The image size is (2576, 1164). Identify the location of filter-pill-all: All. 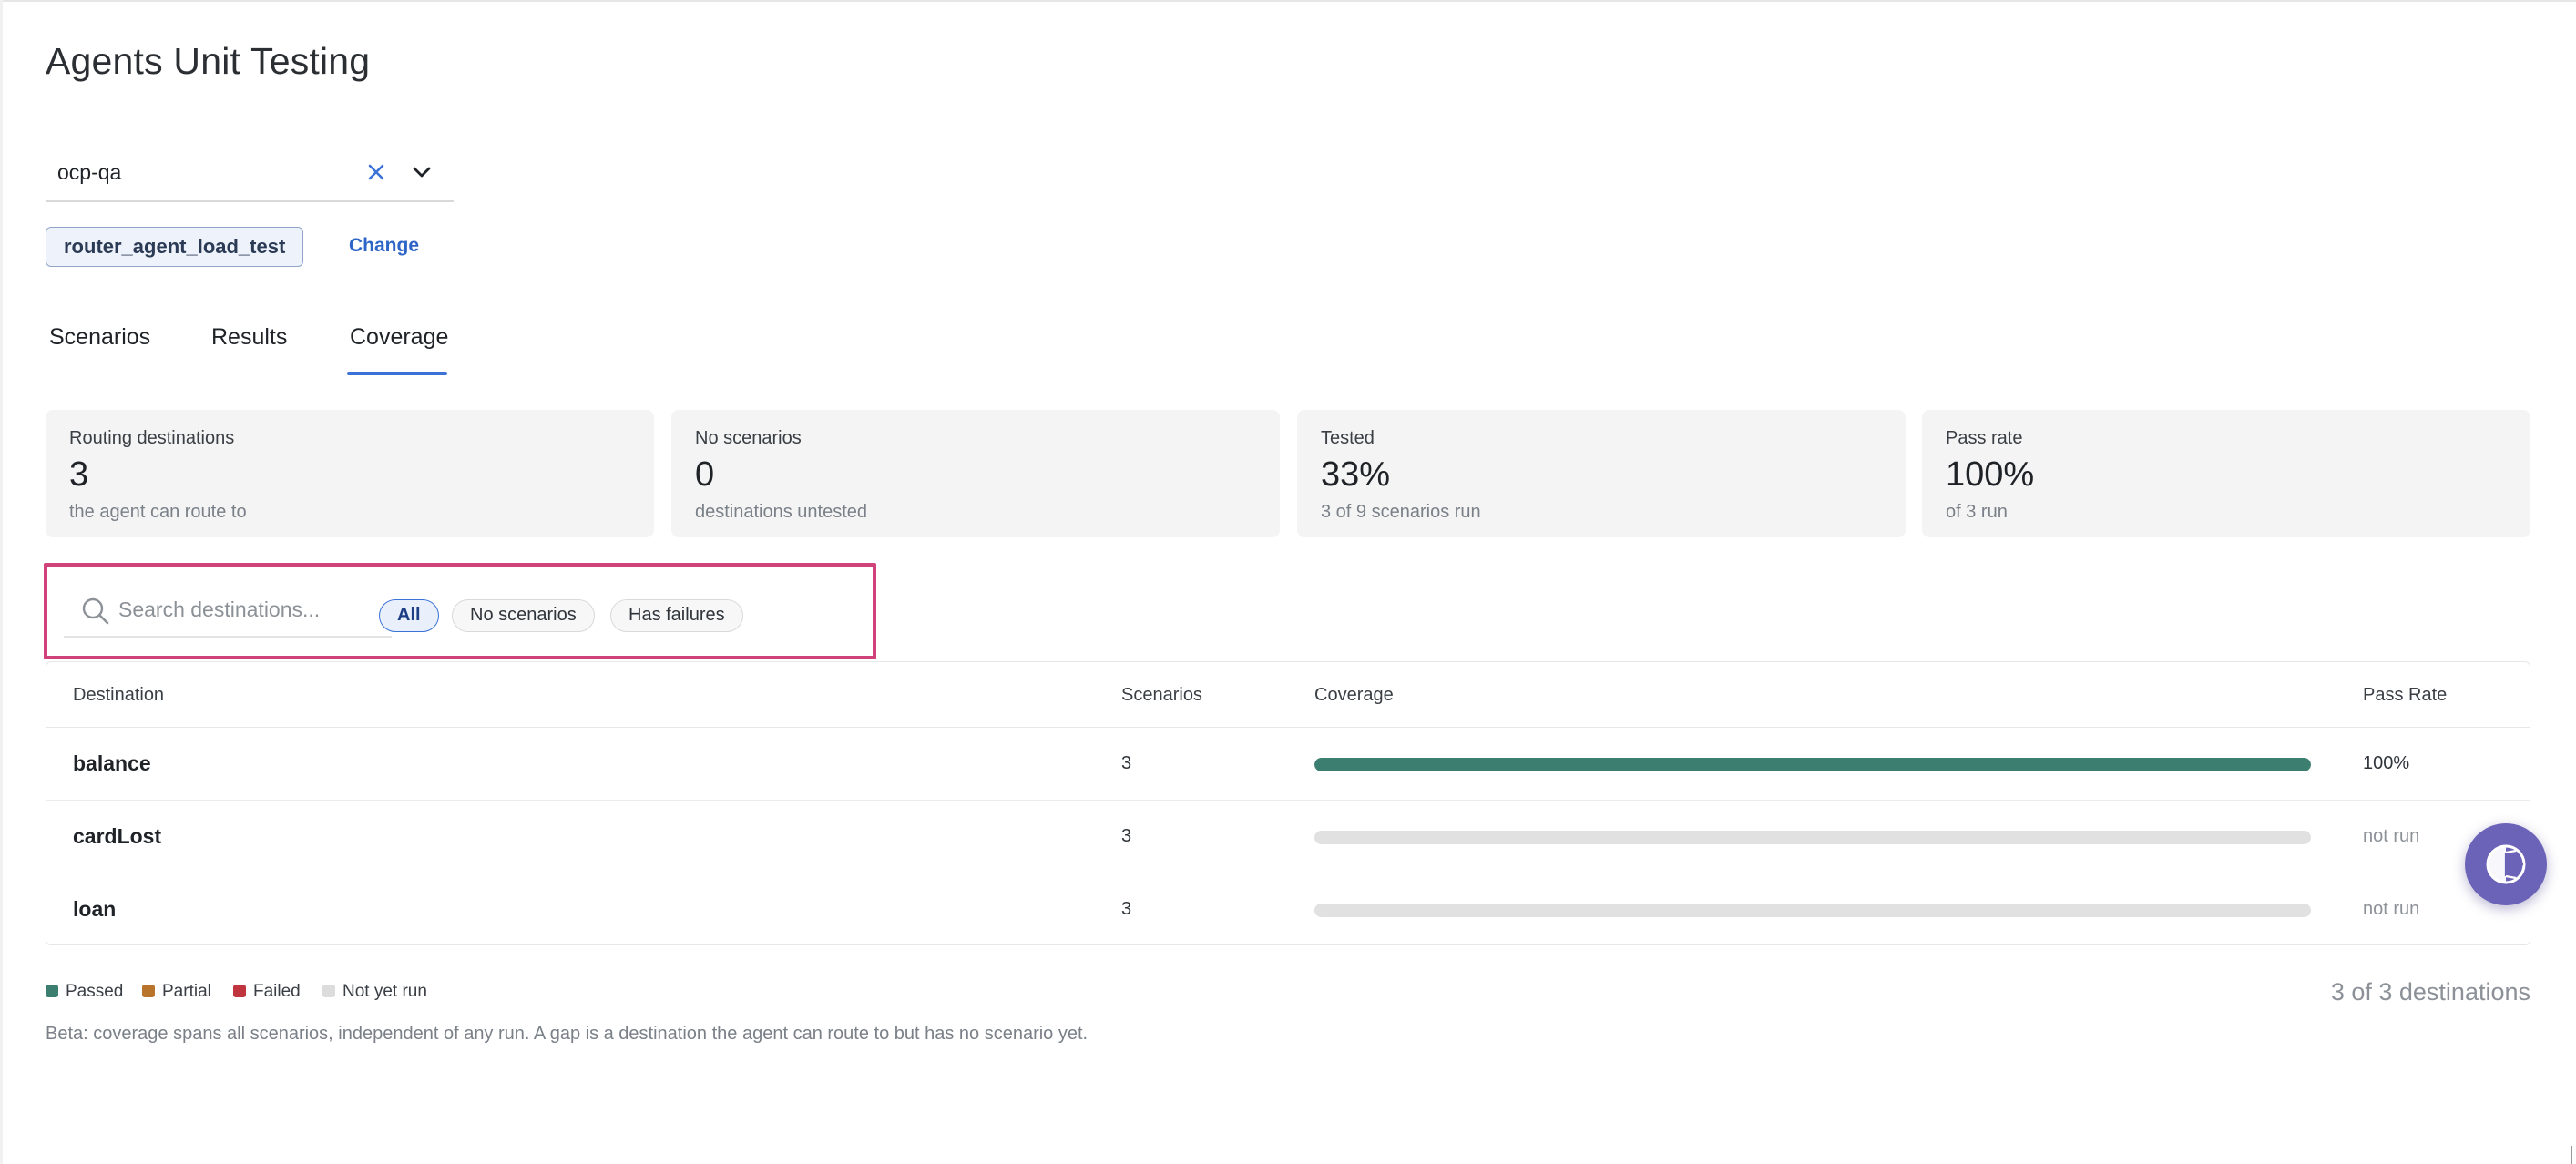
(409, 615).